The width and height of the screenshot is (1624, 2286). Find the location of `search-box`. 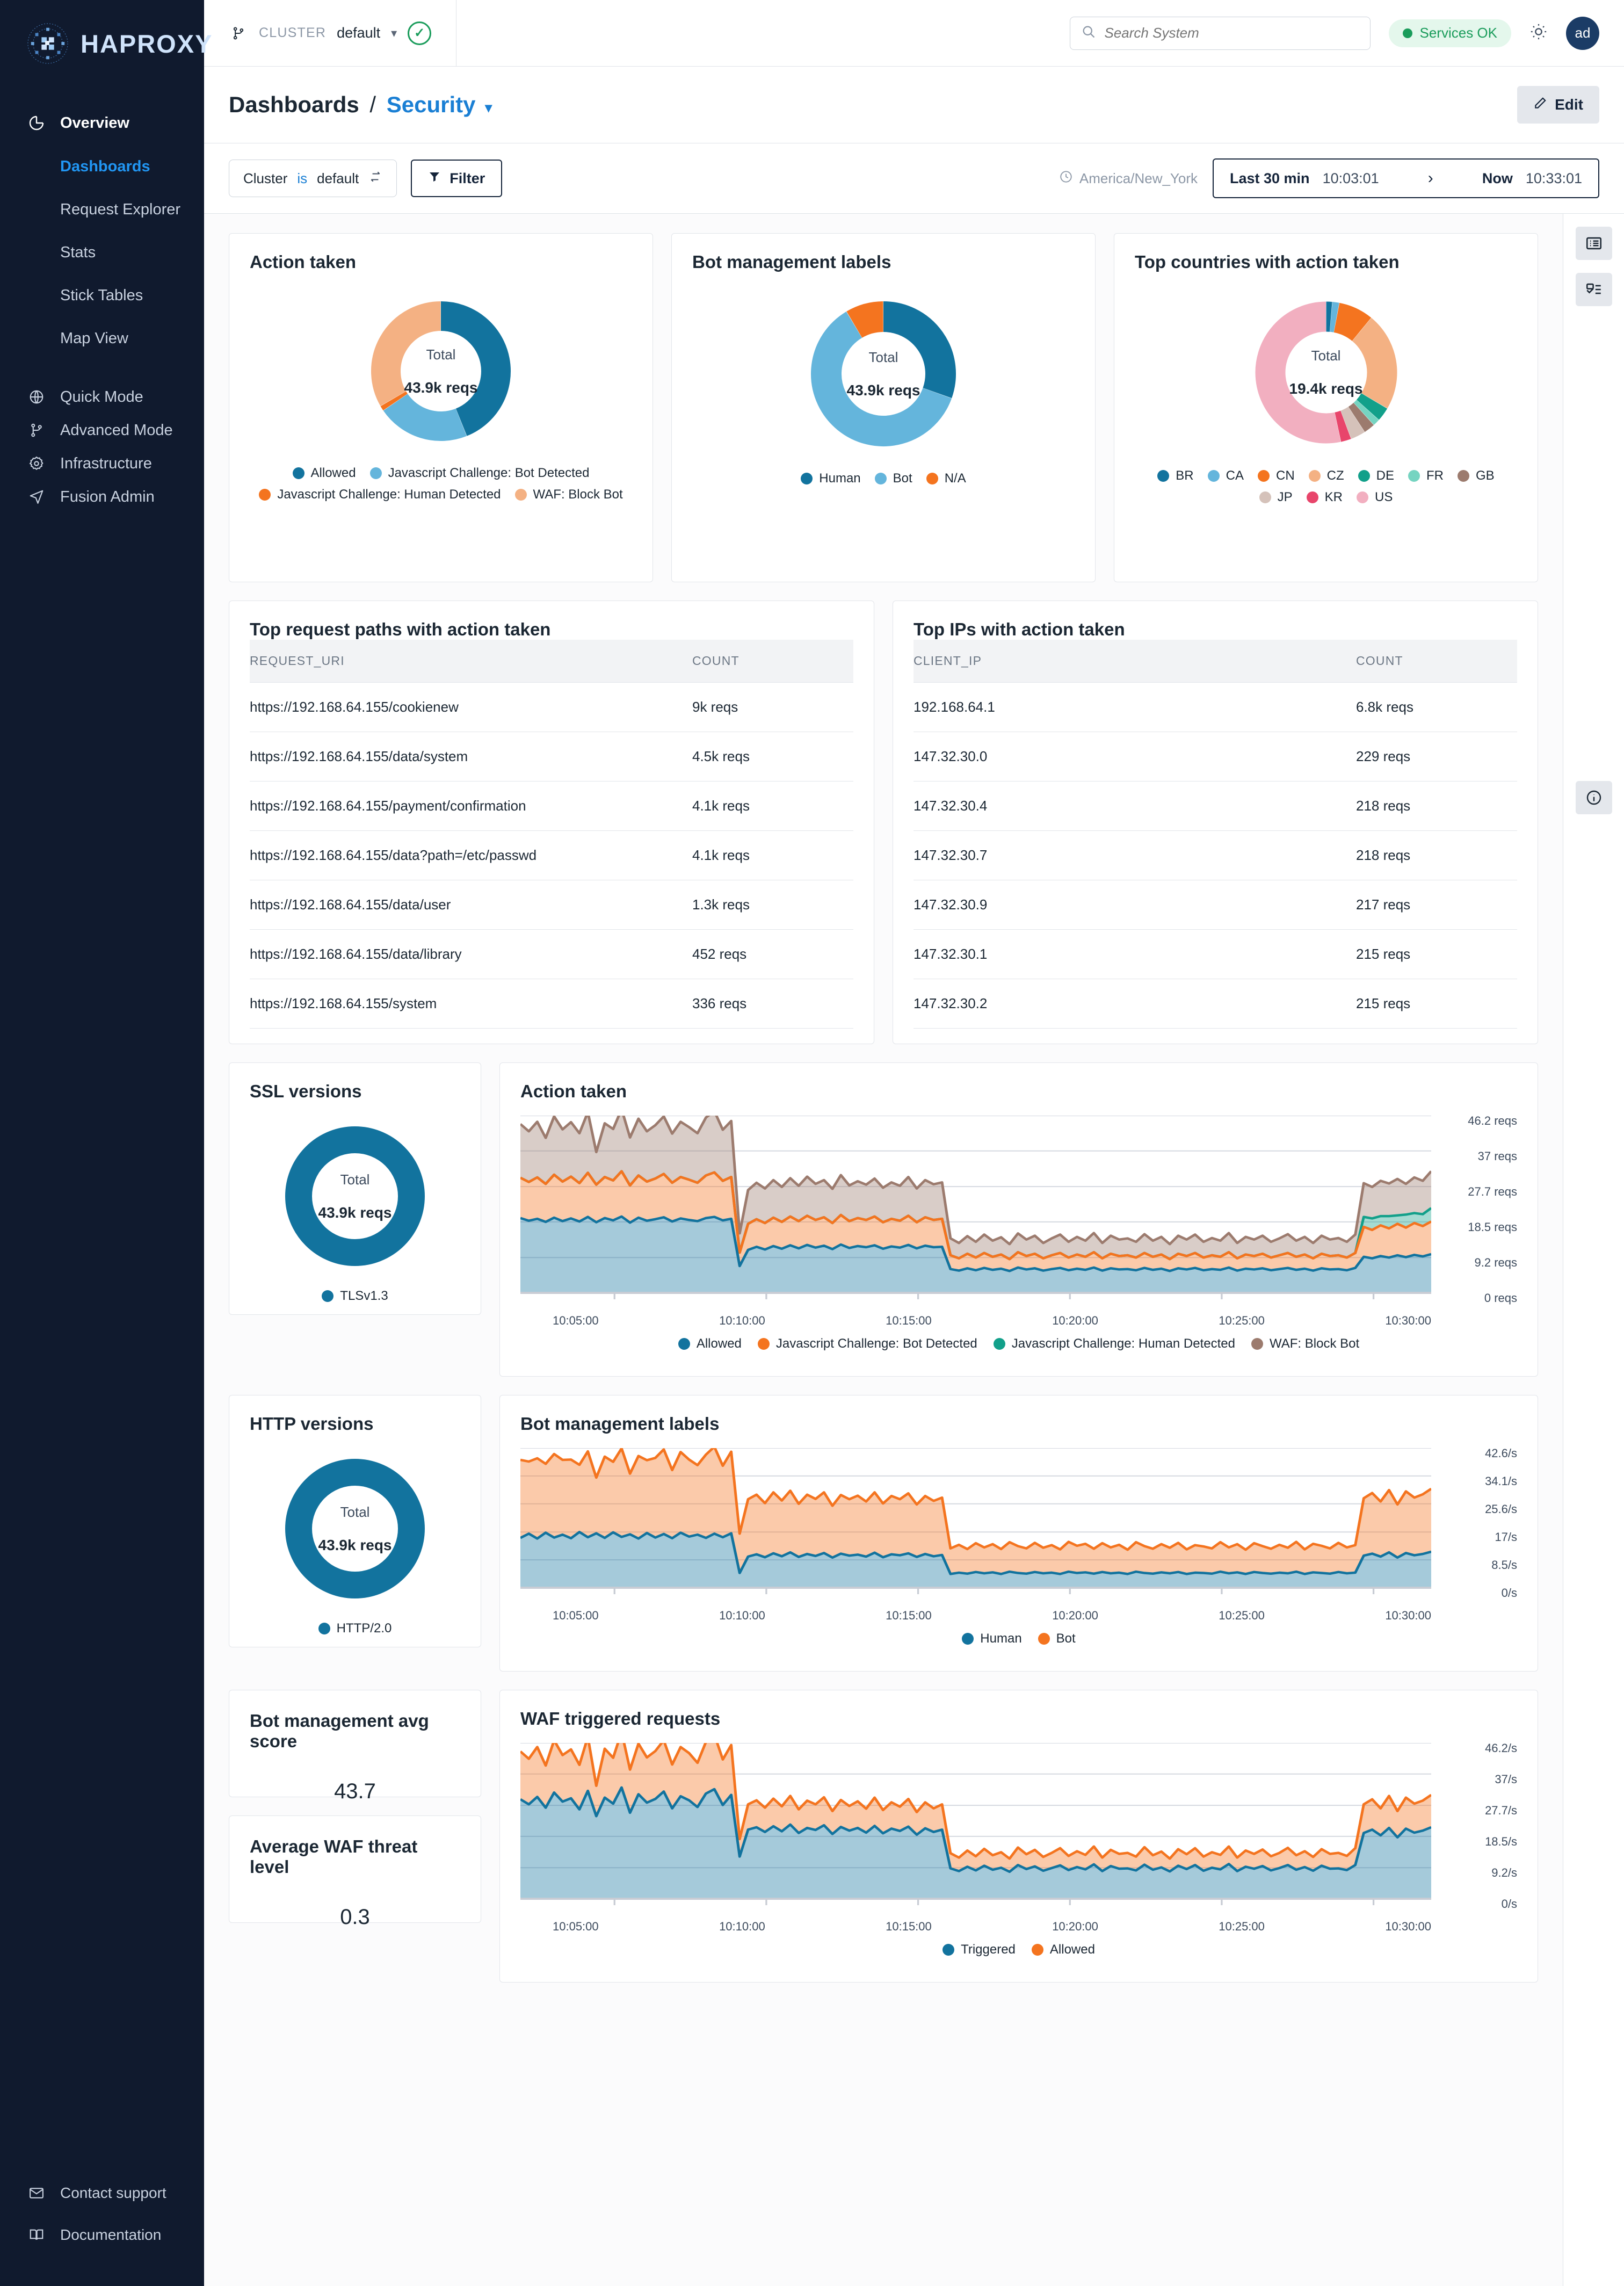

search-box is located at coordinates (1220, 33).